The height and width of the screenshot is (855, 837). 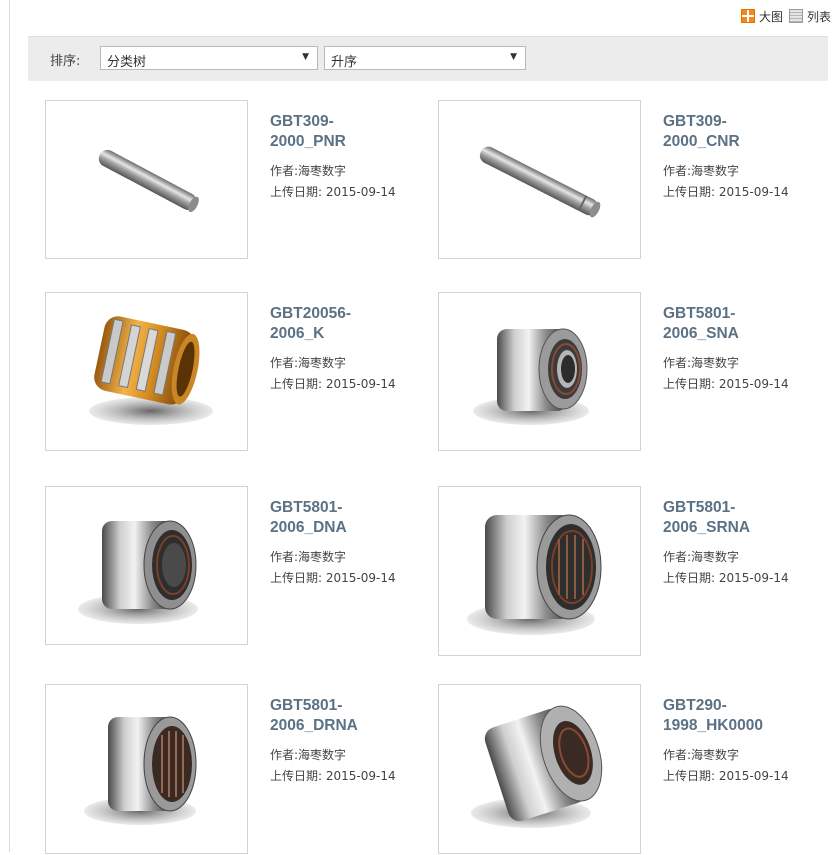 What do you see at coordinates (785, 16) in the screenshot?
I see `view-switch: 大图 列表` at bounding box center [785, 16].